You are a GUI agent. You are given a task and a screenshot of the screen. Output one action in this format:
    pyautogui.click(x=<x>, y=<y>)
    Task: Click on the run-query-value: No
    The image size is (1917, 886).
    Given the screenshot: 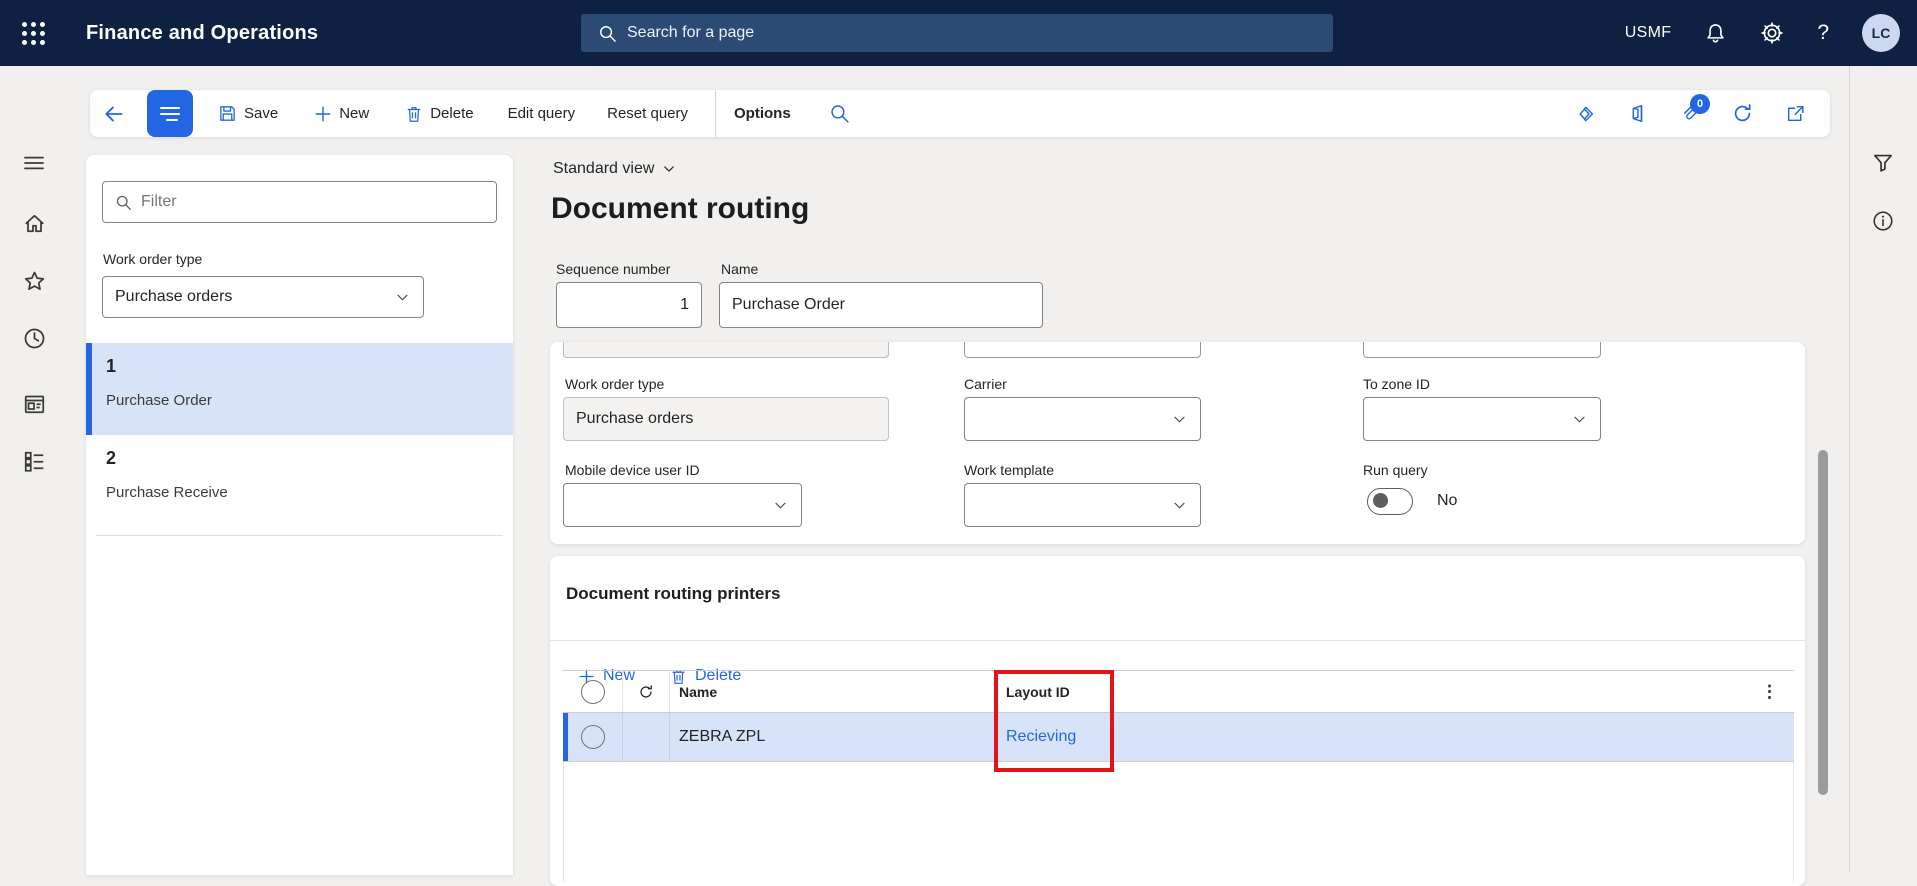 What is the action you would take?
    pyautogui.click(x=1447, y=500)
    